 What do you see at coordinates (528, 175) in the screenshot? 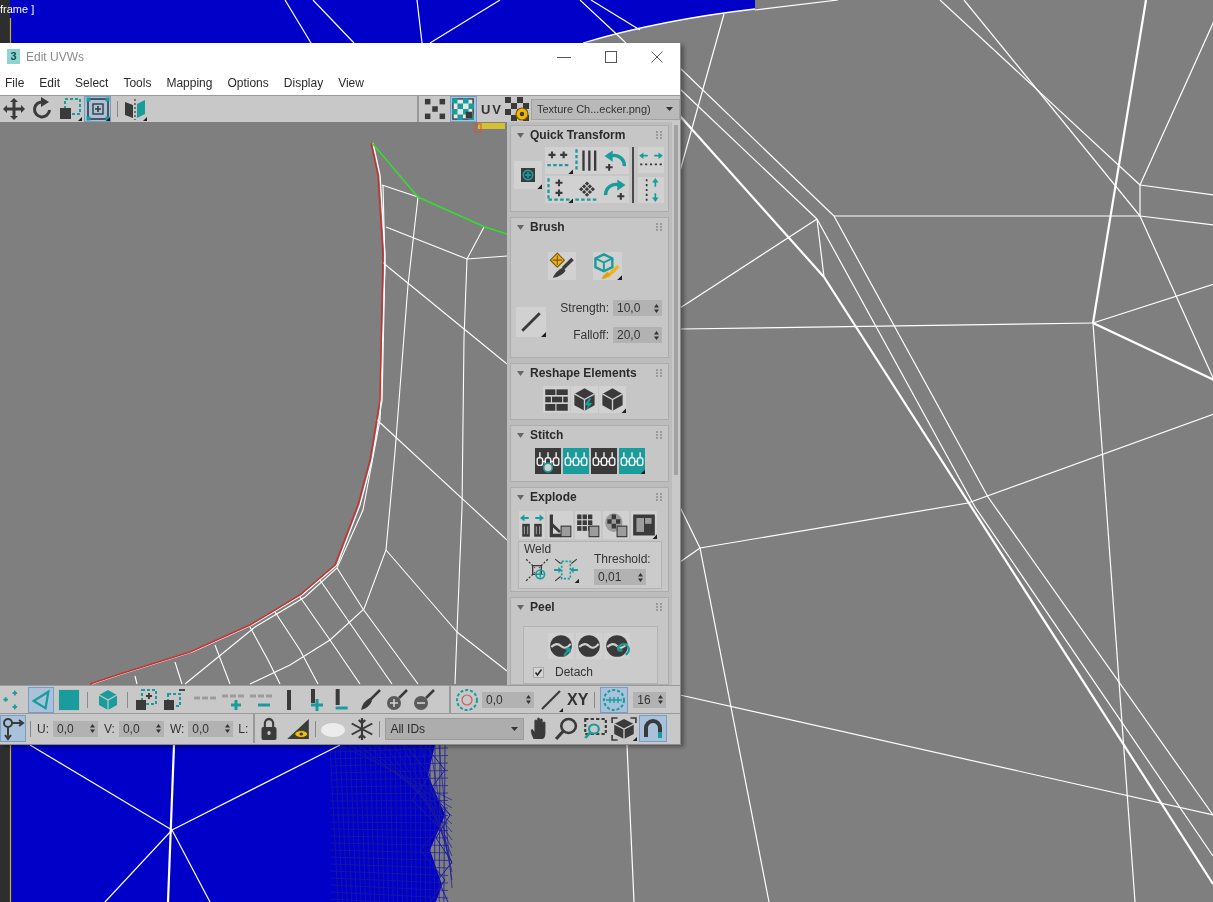
I see `square-plus-icon` at bounding box center [528, 175].